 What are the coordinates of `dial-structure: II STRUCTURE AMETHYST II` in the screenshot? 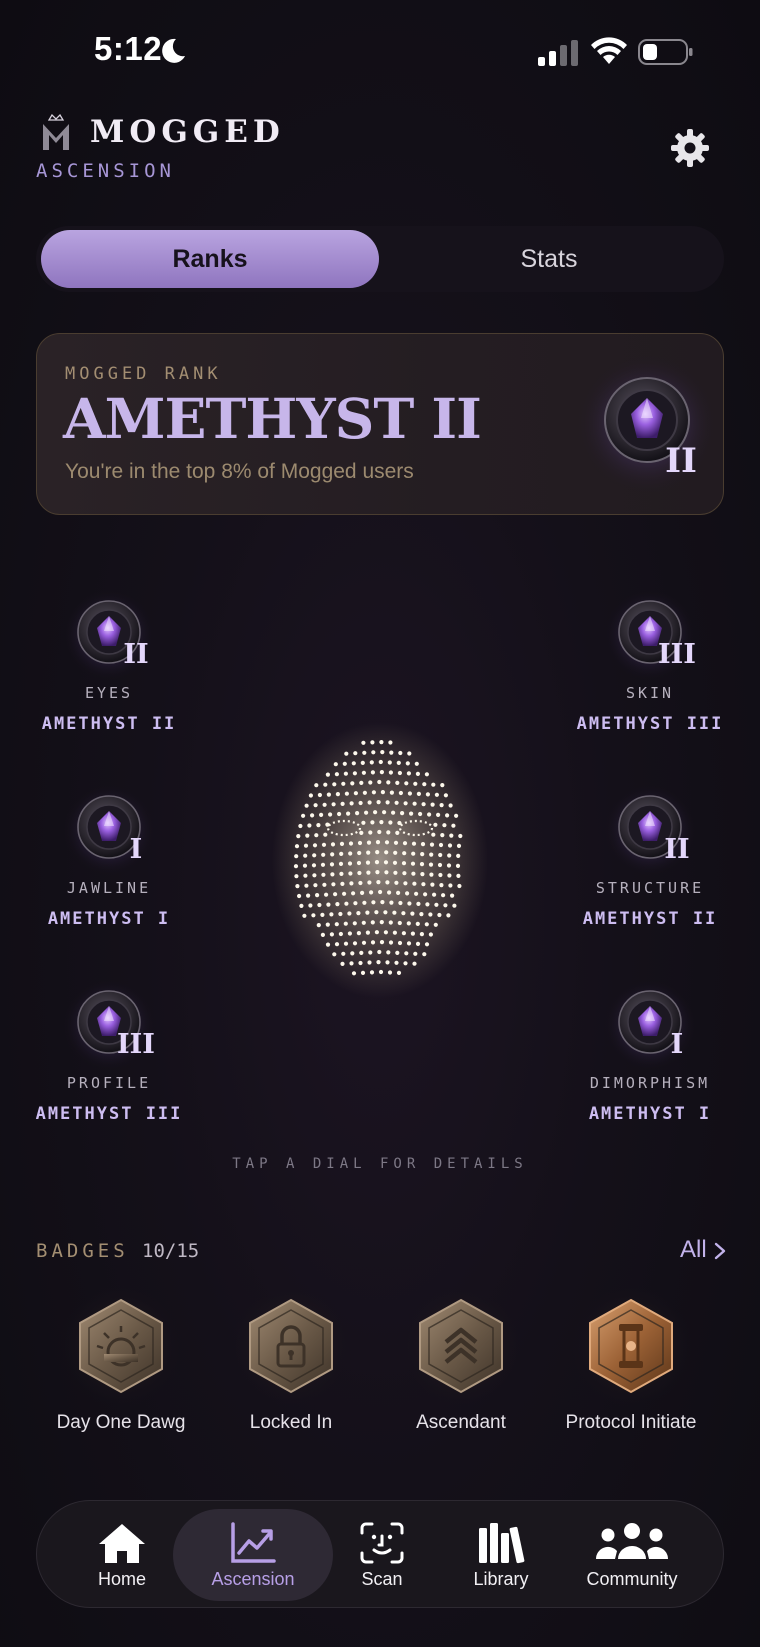 It's located at (650, 857).